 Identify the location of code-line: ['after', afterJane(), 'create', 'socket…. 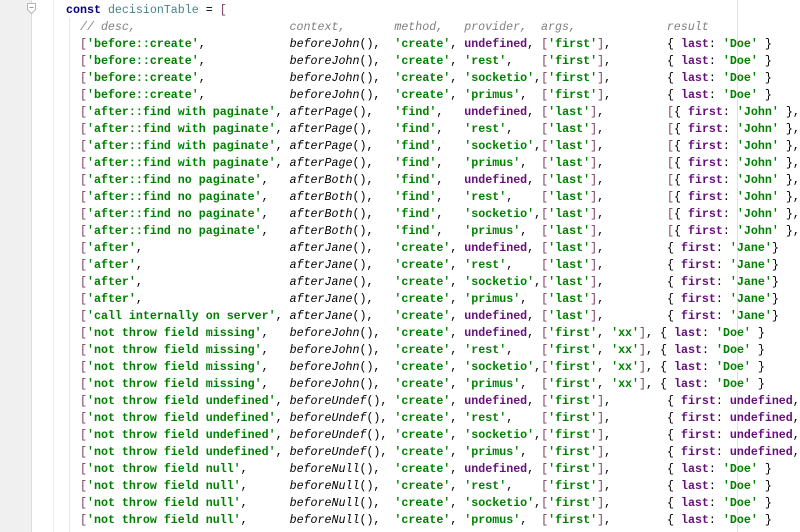
(433, 282).